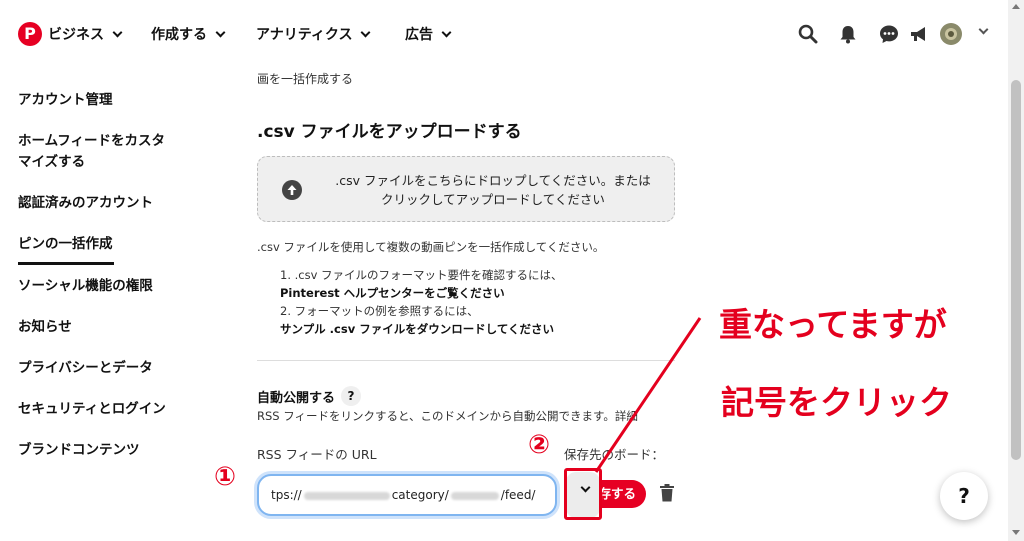 Image resolution: width=1024 pixels, height=541 pixels. I want to click on section-breadcrumb: 画を一括作成する, so click(305, 79).